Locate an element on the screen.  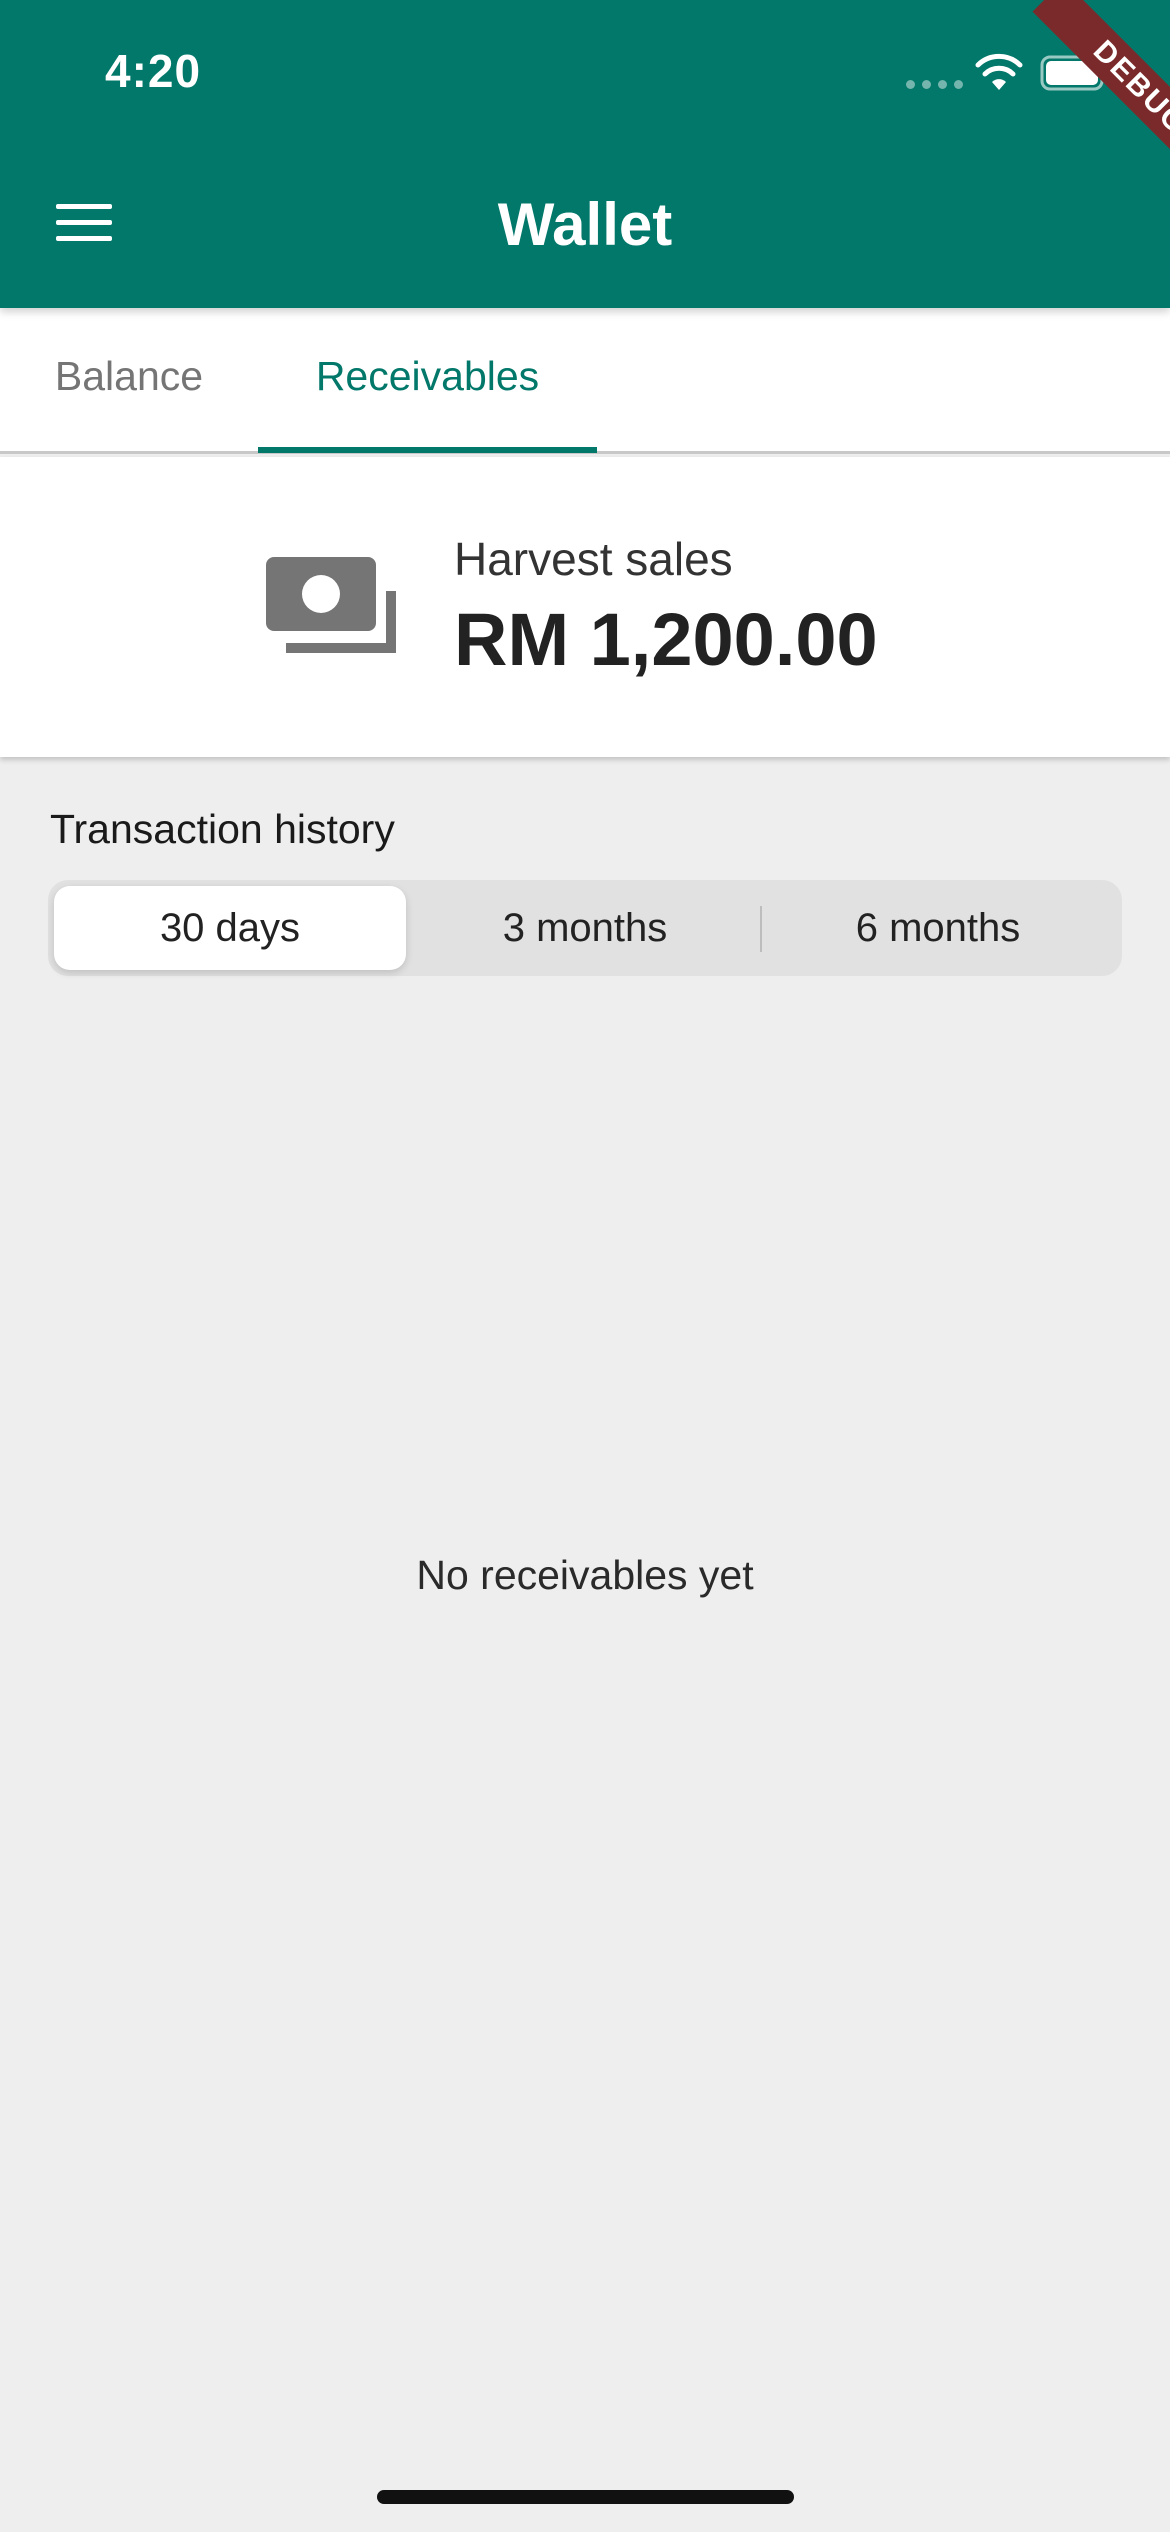
money-icon is located at coordinates (331, 605).